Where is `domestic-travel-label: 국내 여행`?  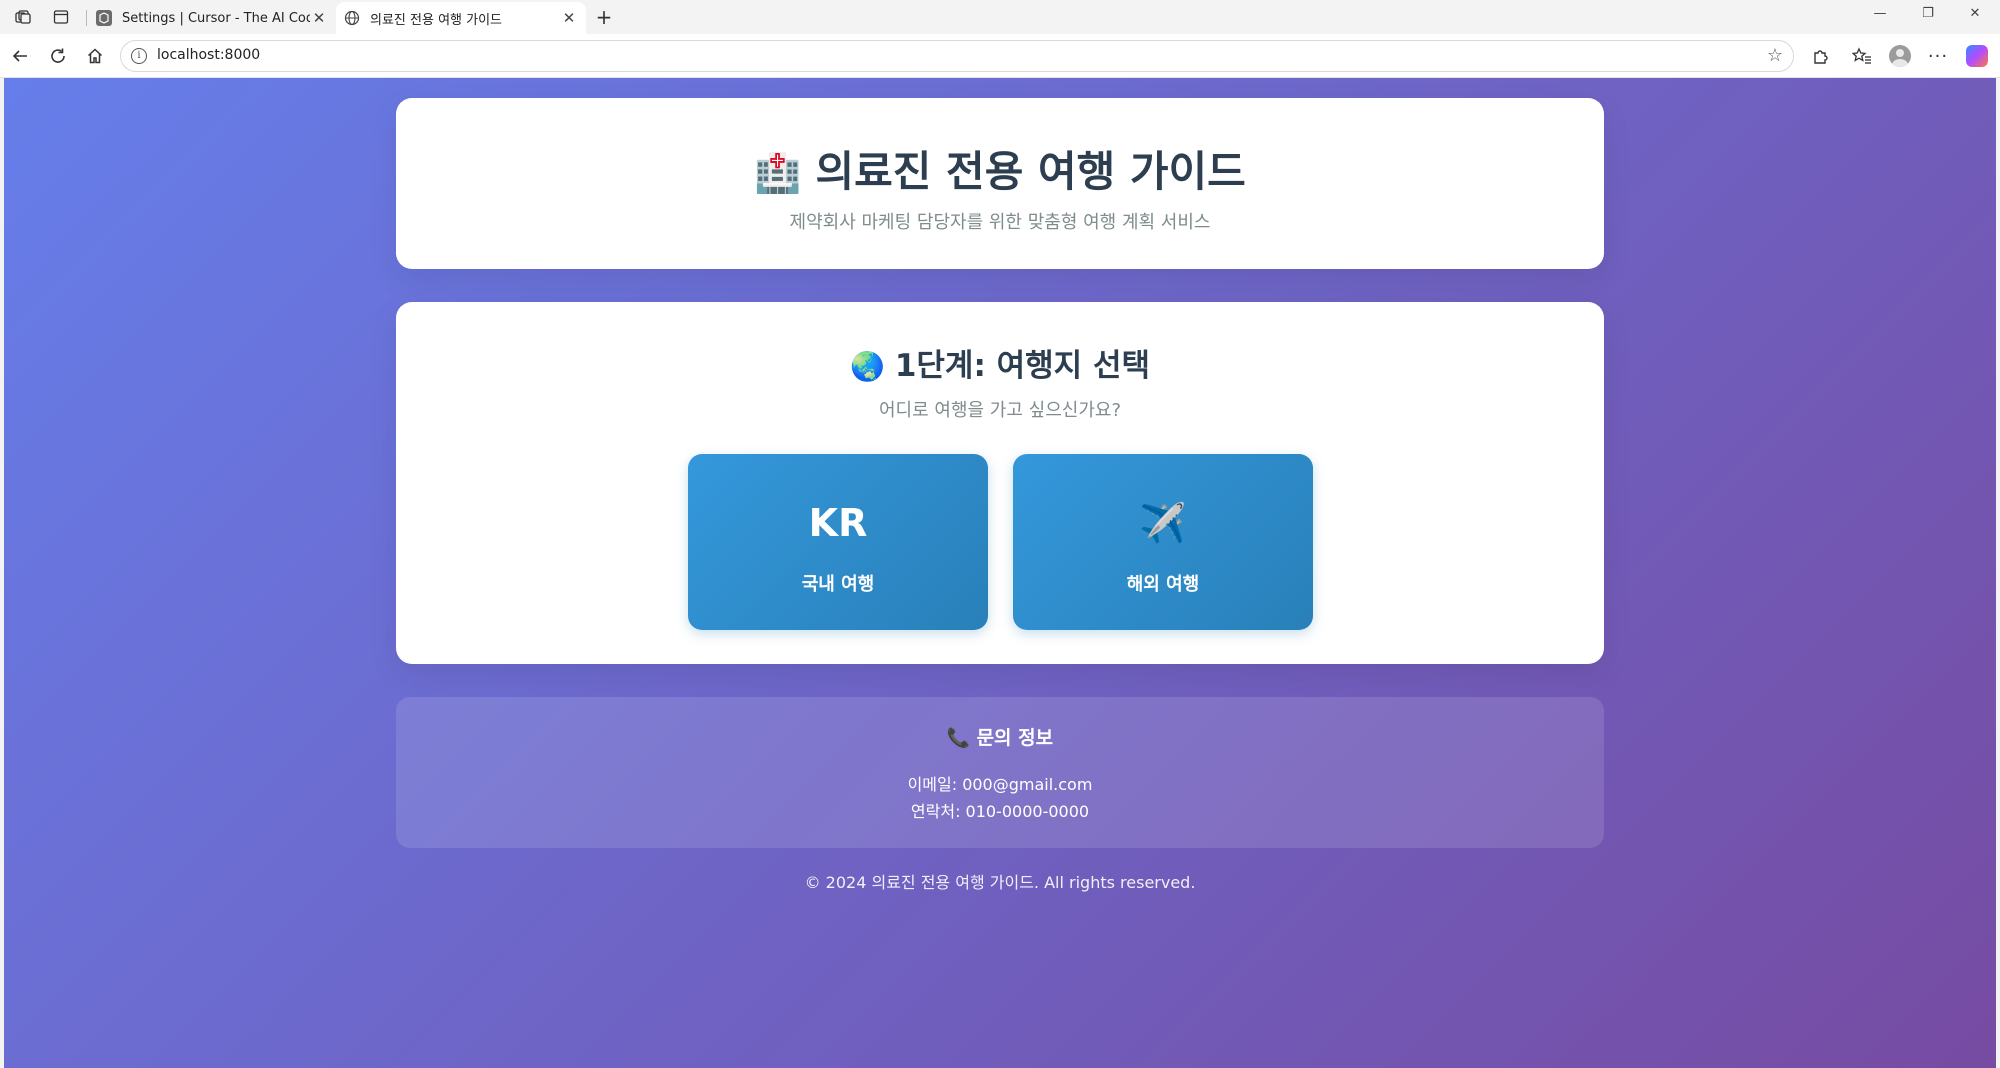
domestic-travel-label: 국내 여행 is located at coordinates (838, 584).